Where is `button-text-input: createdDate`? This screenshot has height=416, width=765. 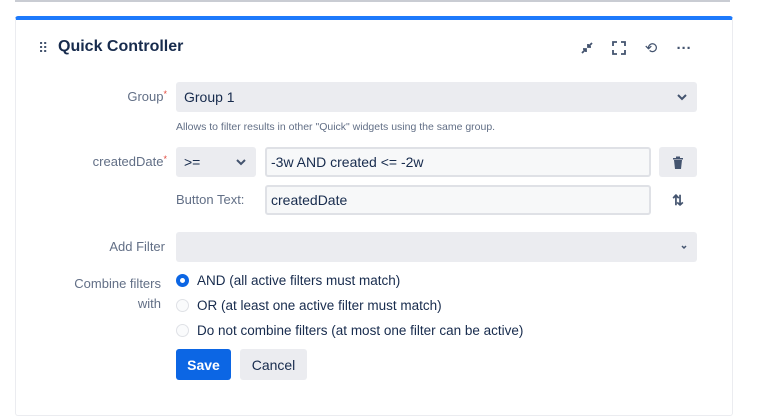 button-text-input: createdDate is located at coordinates (458, 200).